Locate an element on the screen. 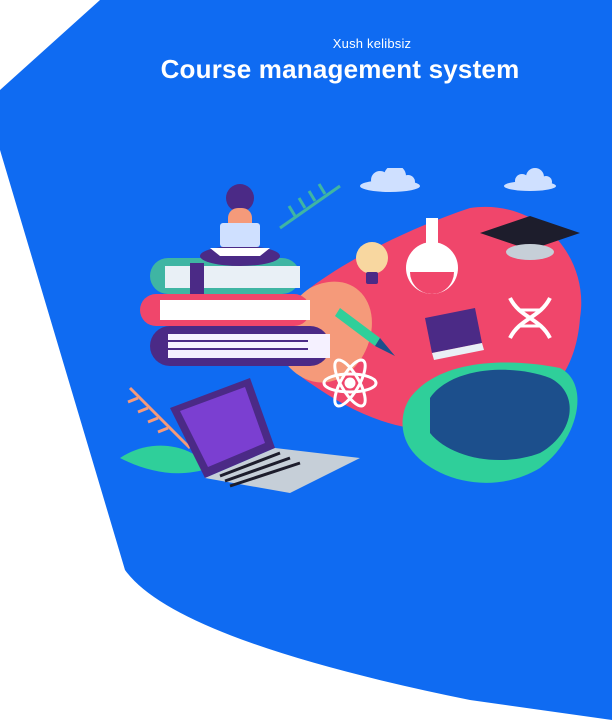 The image size is (612, 720). woman-with-laptop-icon is located at coordinates (240, 225).